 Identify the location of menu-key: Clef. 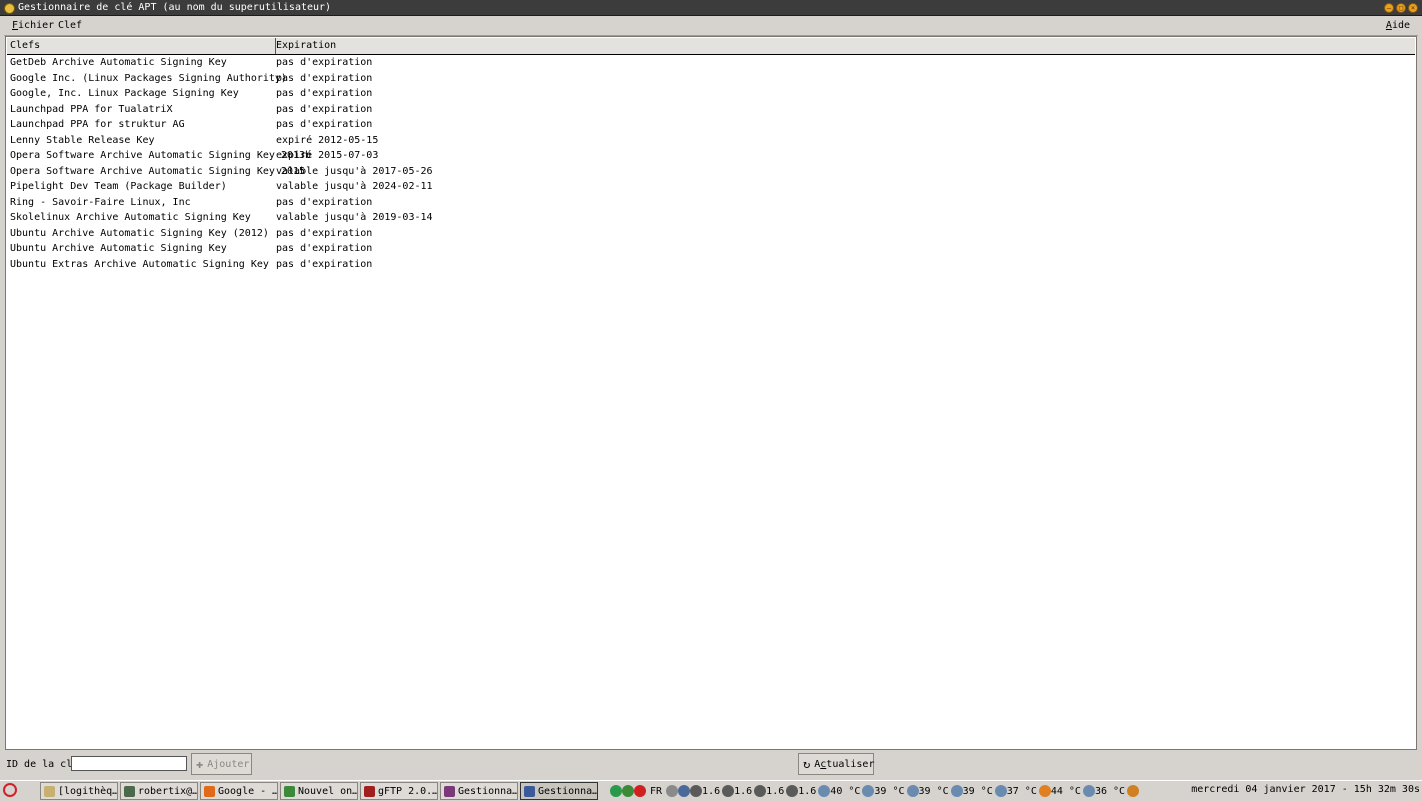
(70, 25).